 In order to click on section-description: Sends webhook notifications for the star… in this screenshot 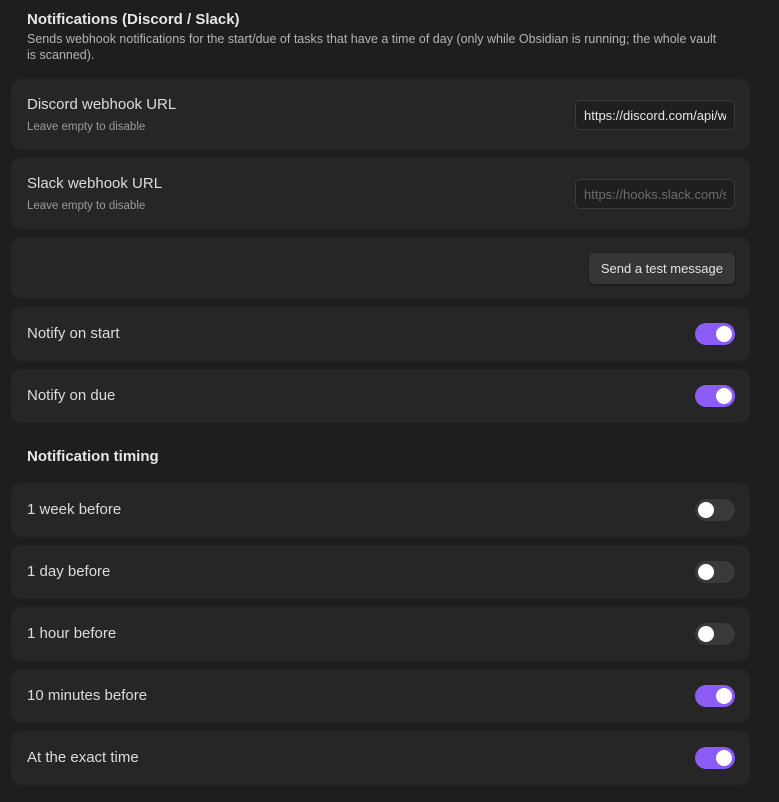, I will do `click(372, 47)`.